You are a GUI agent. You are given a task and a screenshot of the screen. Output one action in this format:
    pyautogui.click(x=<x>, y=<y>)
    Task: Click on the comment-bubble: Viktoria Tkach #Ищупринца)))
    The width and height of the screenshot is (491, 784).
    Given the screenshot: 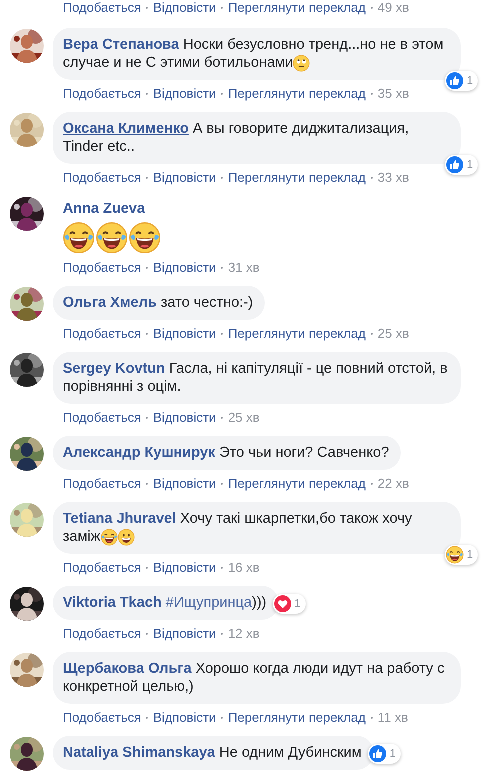 What is the action you would take?
    pyautogui.click(x=166, y=603)
    